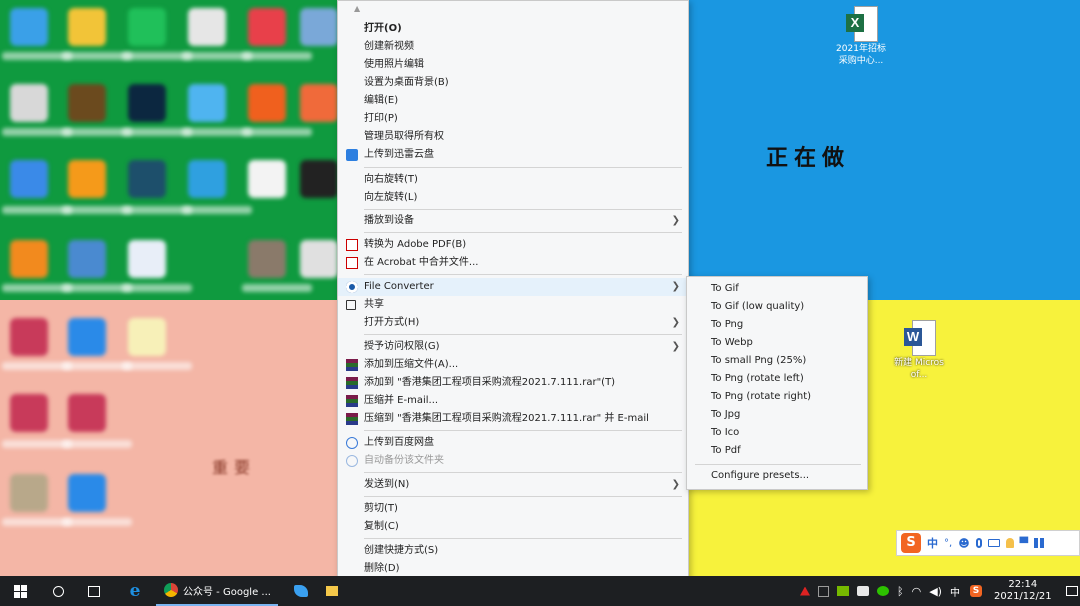  Describe the element at coordinates (513, 551) in the screenshot. I see `menu-item-create-shortcut: 创建快捷方式(S)` at that location.